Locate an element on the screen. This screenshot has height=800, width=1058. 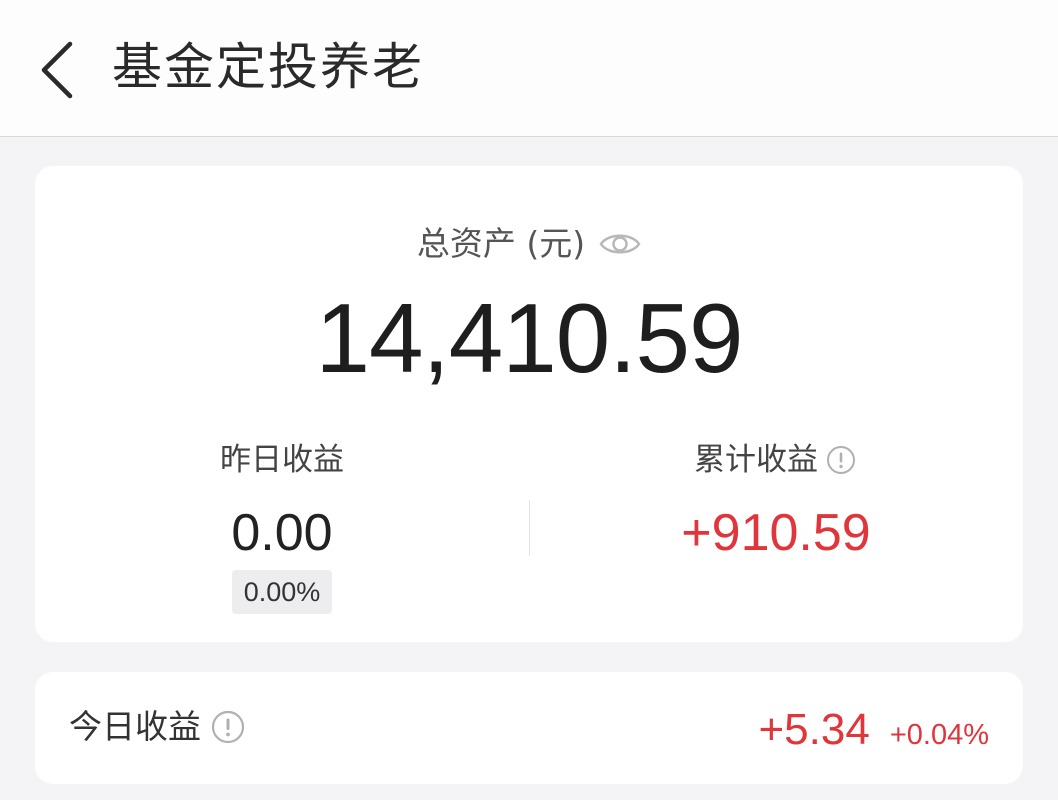
total-assets-label-row: 总资产 (元) is located at coordinates (529, 244).